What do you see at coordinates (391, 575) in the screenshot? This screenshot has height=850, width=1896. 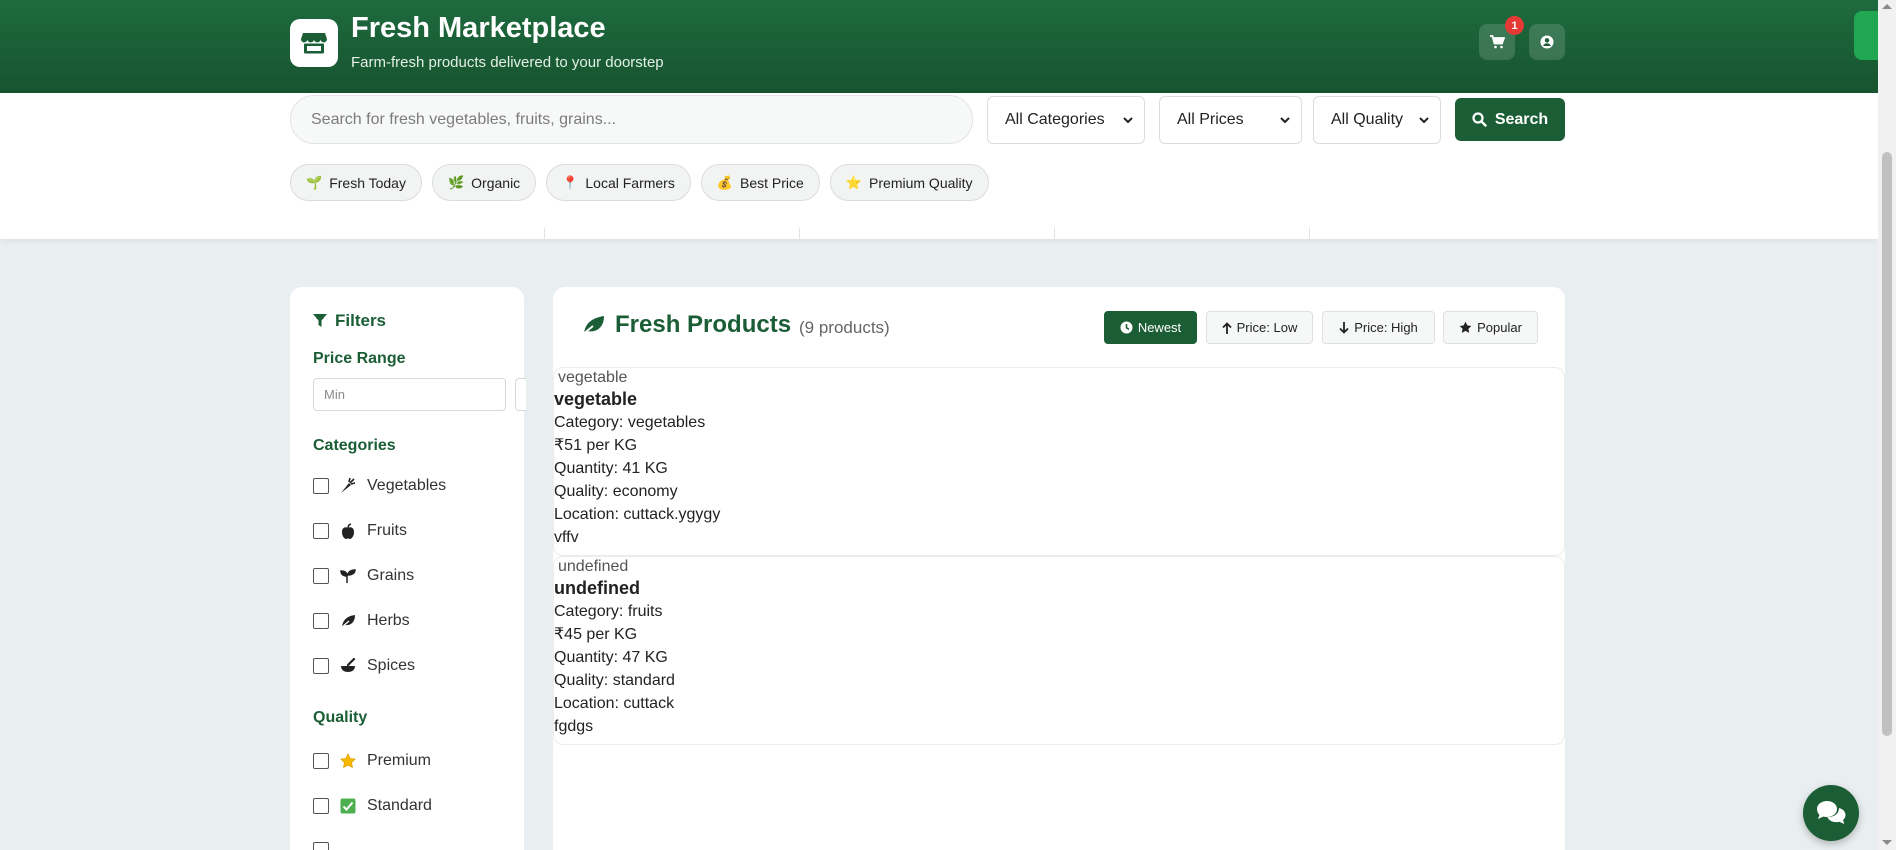 I see `category-label: Grains` at bounding box center [391, 575].